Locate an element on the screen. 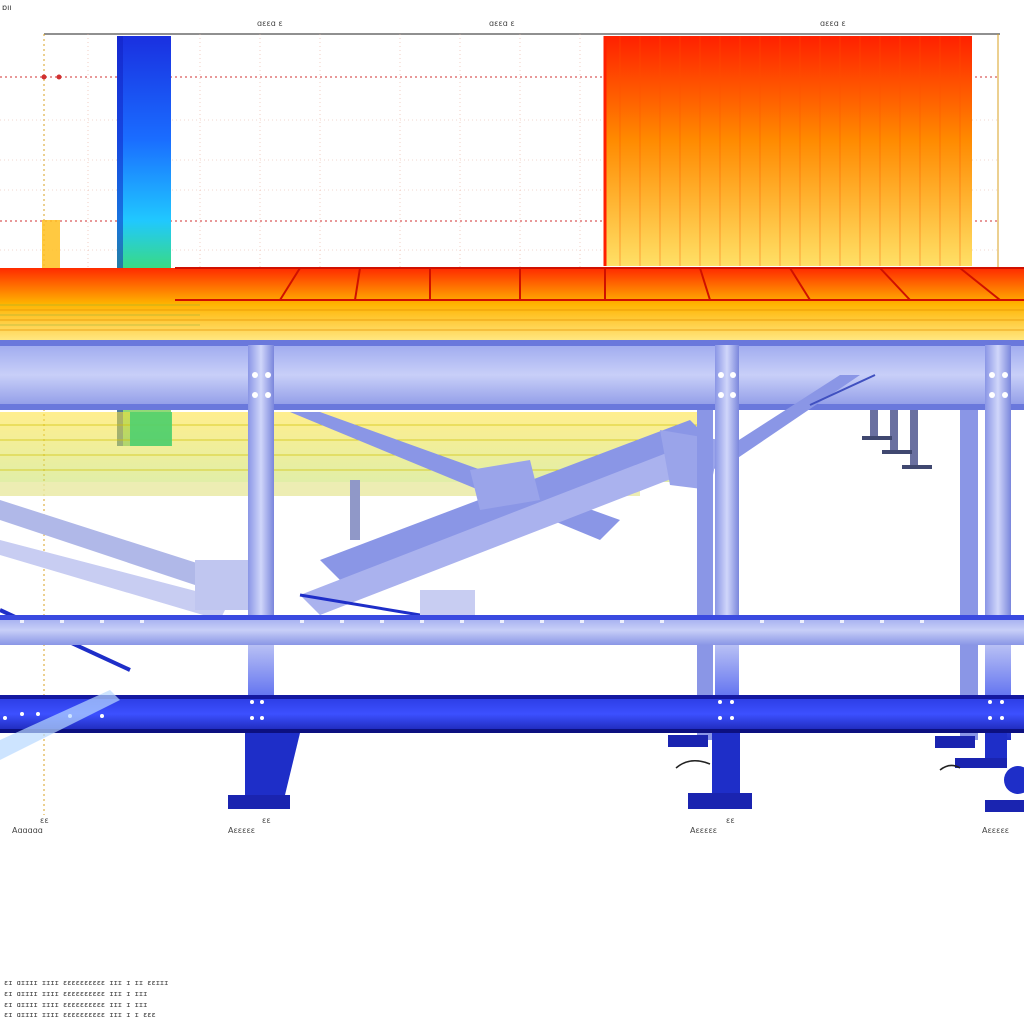 This screenshot has height=1029, width=1024. status-line: ɛɪ ɑɪɪɪɪ ɪɪɪɪ ɛɛɛɛɛɛɛɛɛɛ ɪɪɪ ɪ ɪ ɛɛɛ is located at coordinates (80, 1015).